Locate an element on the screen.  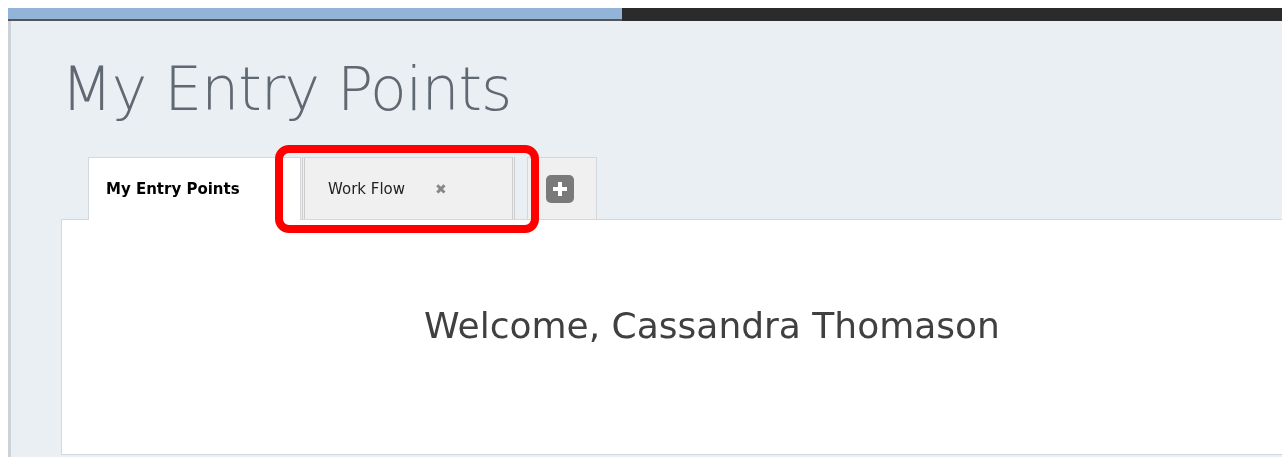
page-title: My Entry Points is located at coordinates (286, 89).